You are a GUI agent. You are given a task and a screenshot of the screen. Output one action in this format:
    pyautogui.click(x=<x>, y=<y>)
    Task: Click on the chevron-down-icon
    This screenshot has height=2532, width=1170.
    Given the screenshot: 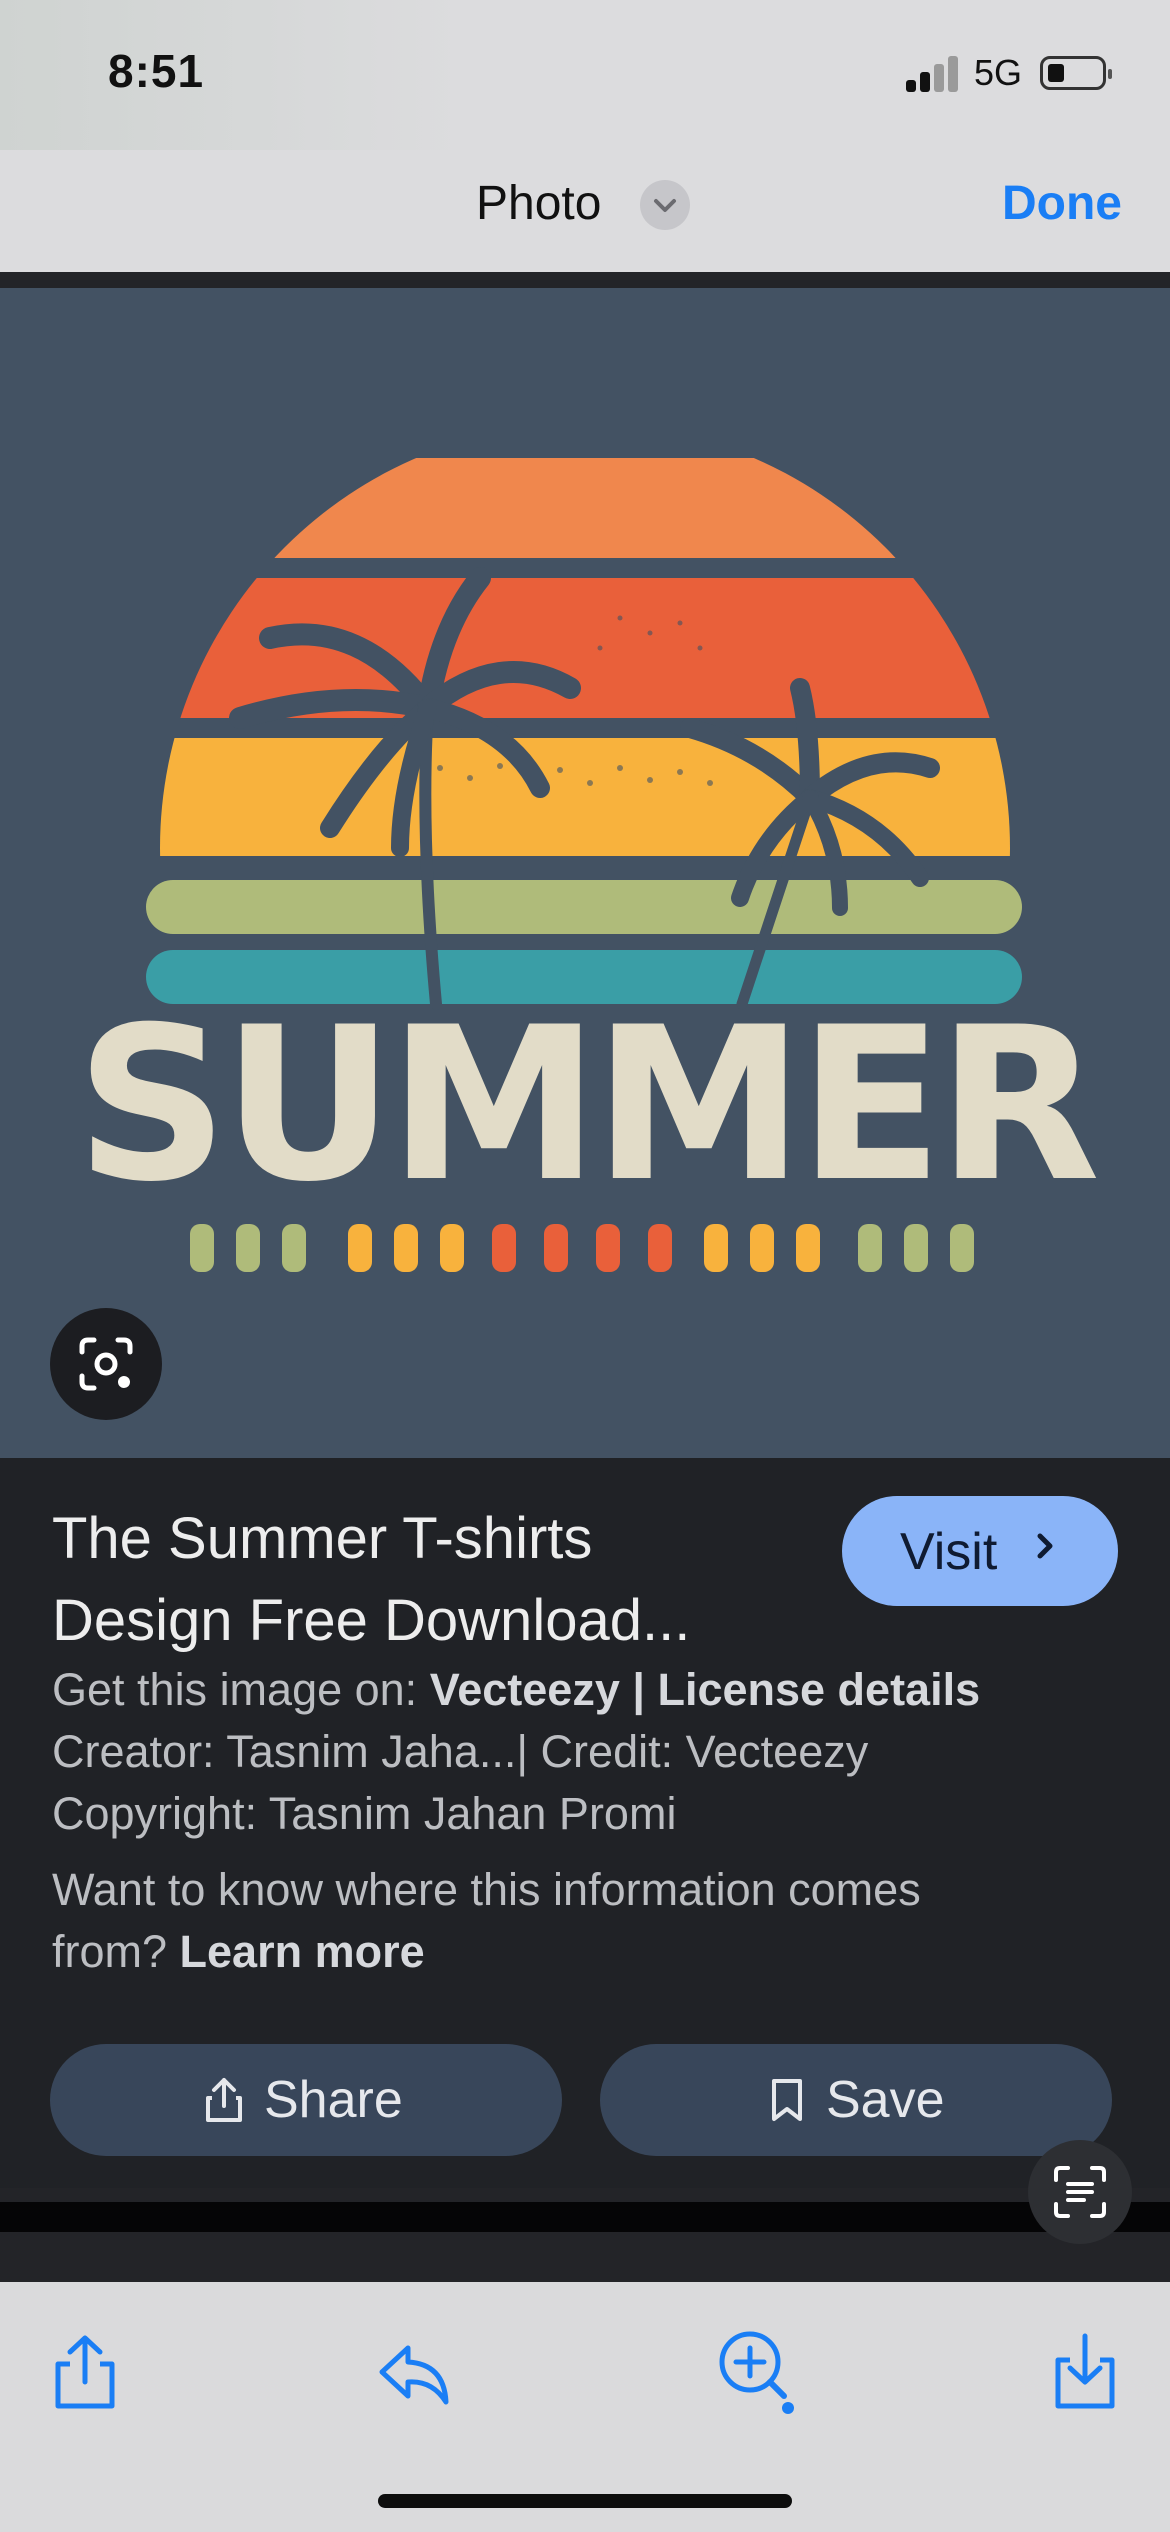 What is the action you would take?
    pyautogui.click(x=665, y=205)
    